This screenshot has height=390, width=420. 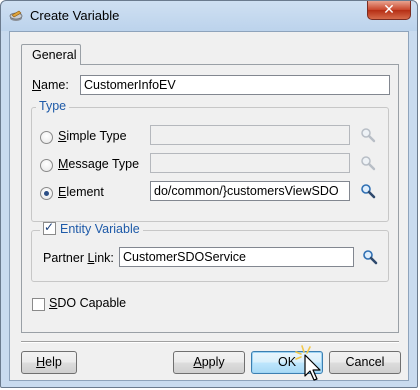 I want to click on name-field: CustomerInfoEV, so click(x=235, y=85).